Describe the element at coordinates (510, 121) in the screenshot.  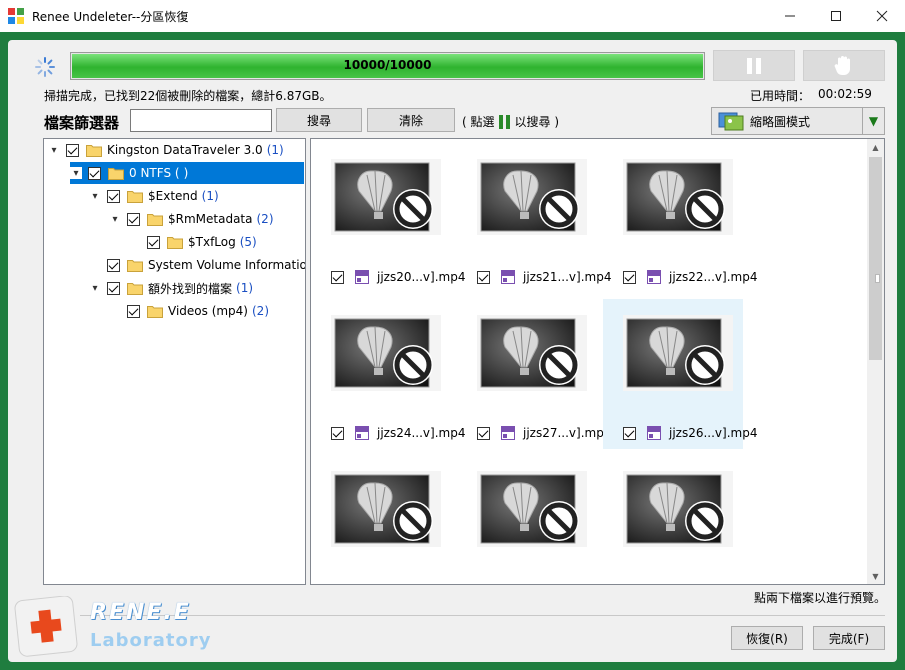
I see `search-hint: ( 點選 以搜尋 )` at that location.